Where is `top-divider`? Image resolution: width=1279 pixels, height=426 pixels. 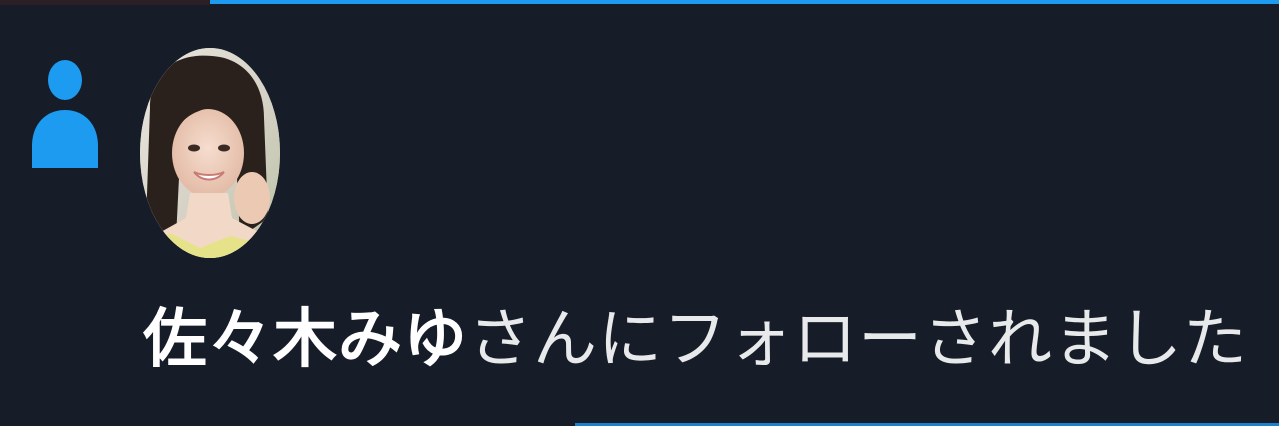
top-divider is located at coordinates (744, 2).